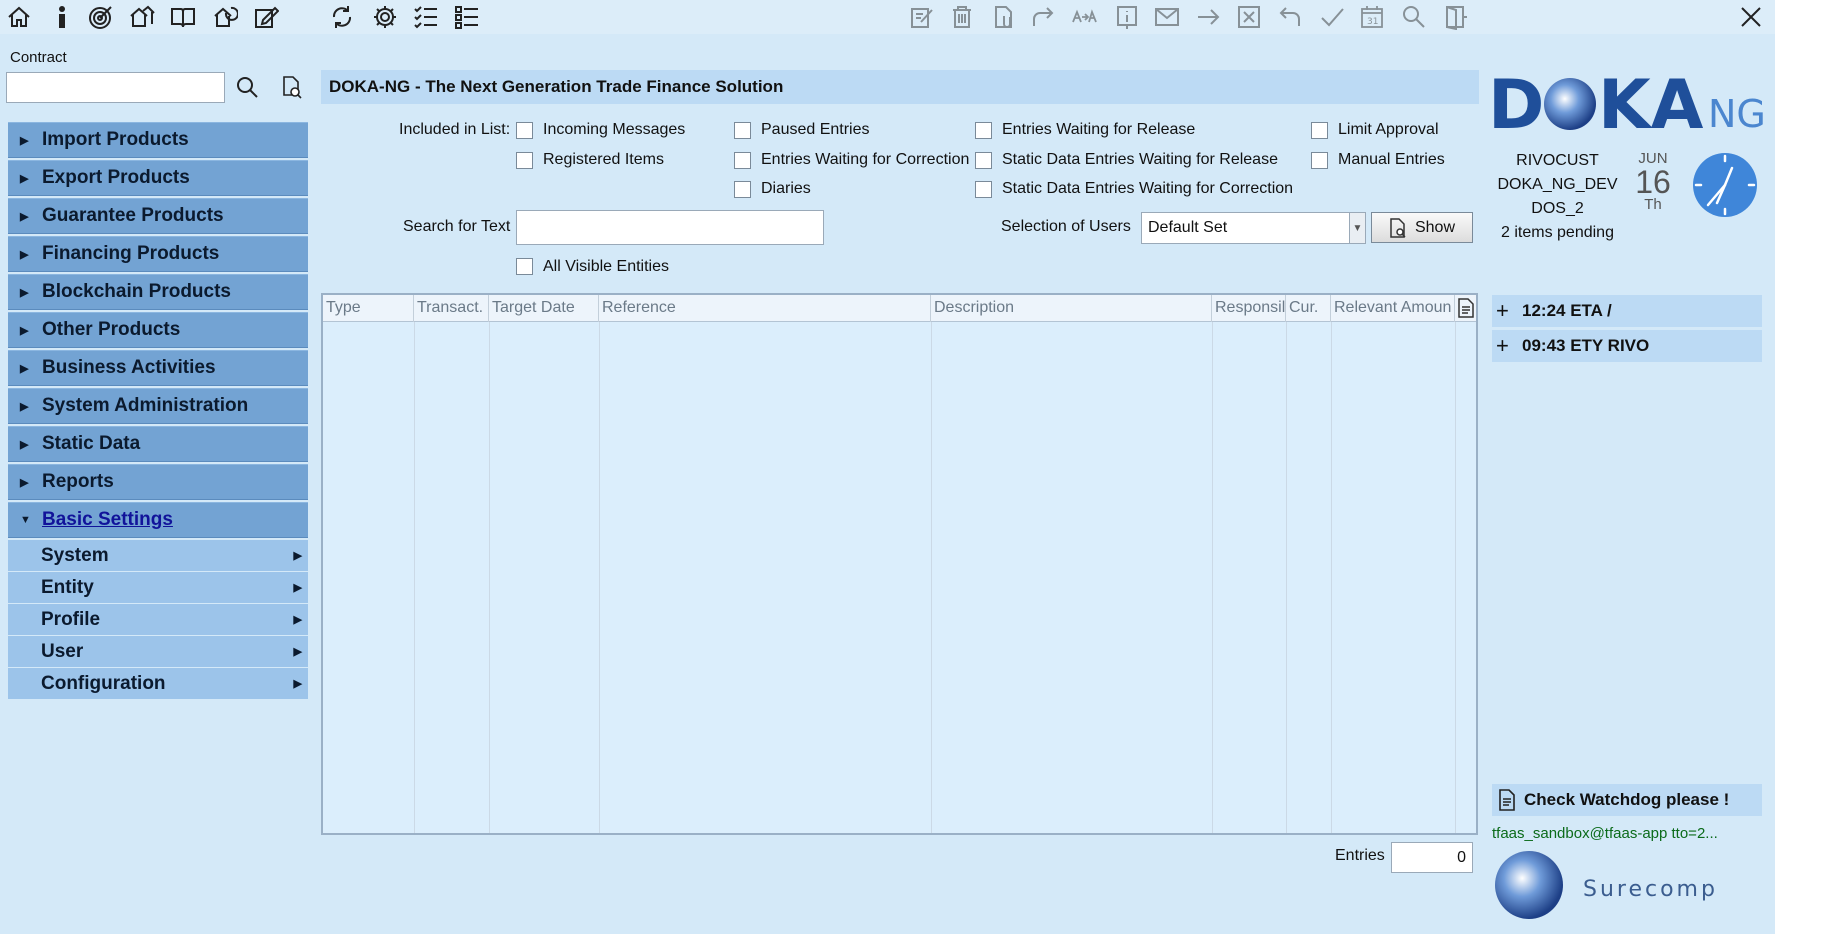 Image resolution: width=1840 pixels, height=934 pixels. What do you see at coordinates (115, 87) in the screenshot?
I see `contract-input` at bounding box center [115, 87].